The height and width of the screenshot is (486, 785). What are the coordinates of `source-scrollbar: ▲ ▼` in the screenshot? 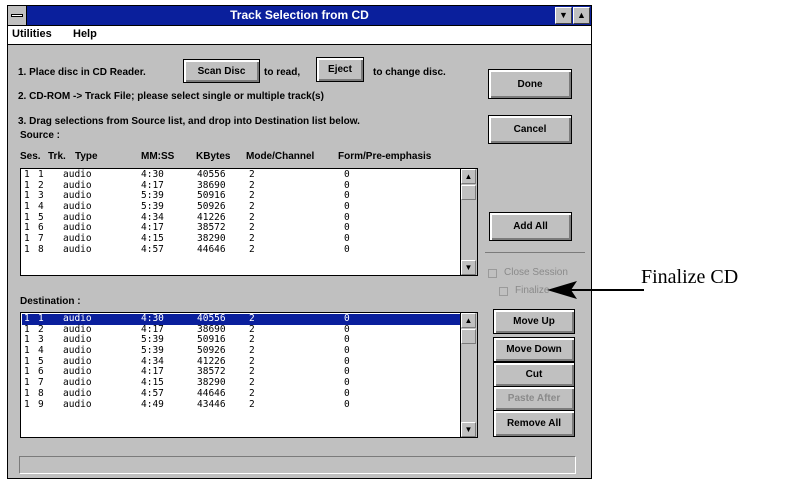 It's located at (468, 222).